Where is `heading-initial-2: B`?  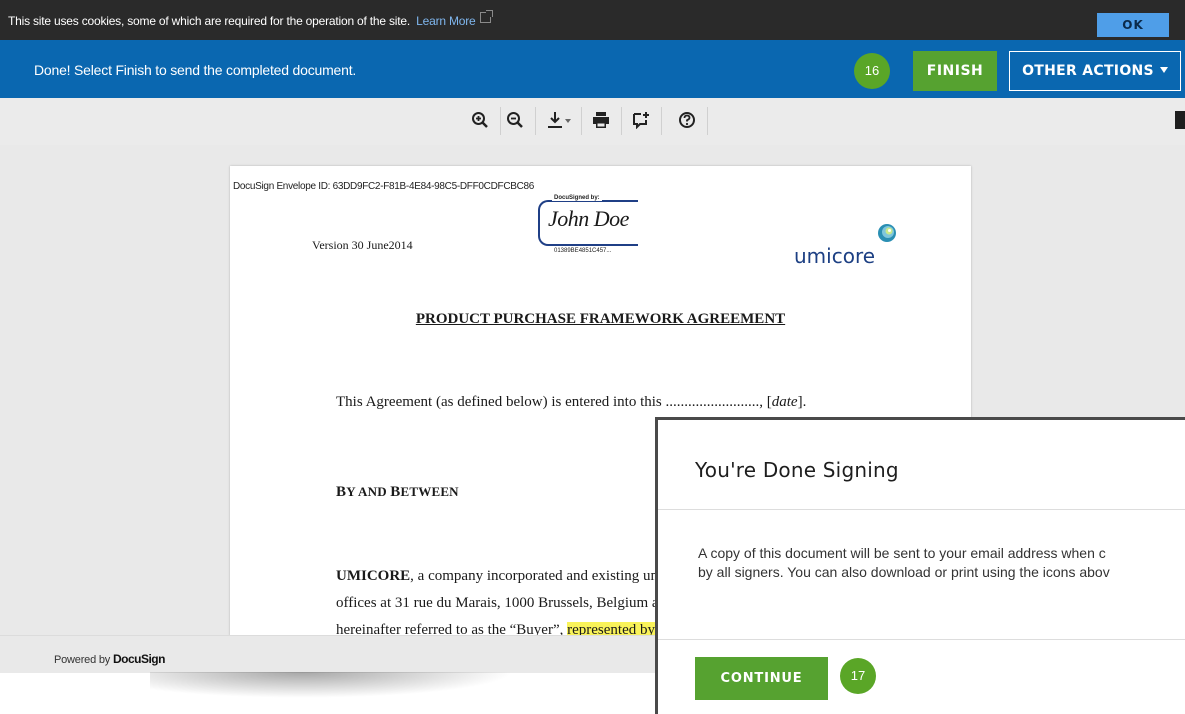
heading-initial-2: B is located at coordinates (395, 492).